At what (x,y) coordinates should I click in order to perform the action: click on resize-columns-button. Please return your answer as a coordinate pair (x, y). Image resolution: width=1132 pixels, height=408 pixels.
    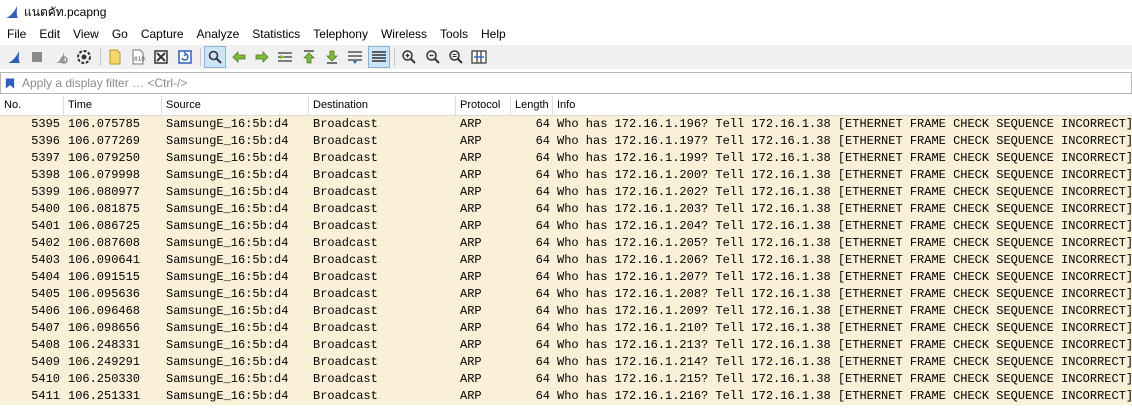
    Looking at the image, I should click on (479, 57).